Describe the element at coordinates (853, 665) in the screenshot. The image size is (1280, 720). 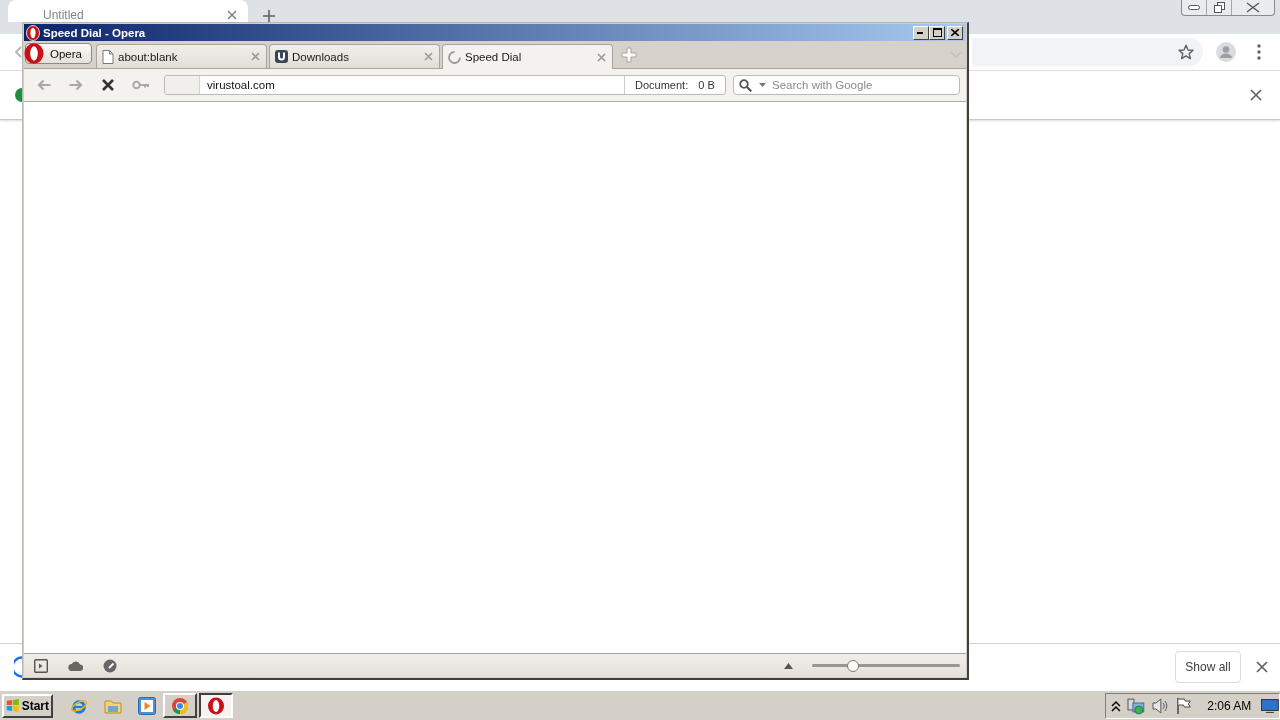
I see `zoom-slider-thumb` at that location.